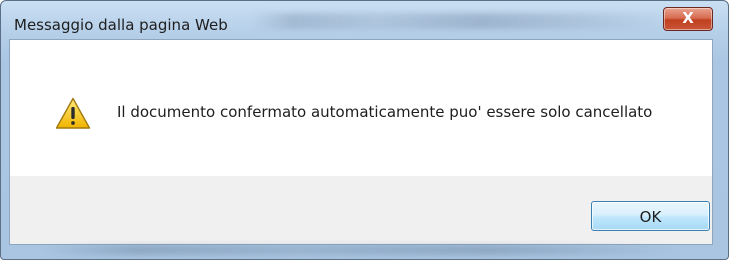 Image resolution: width=729 pixels, height=260 pixels. I want to click on ok-button: OK, so click(650, 216).